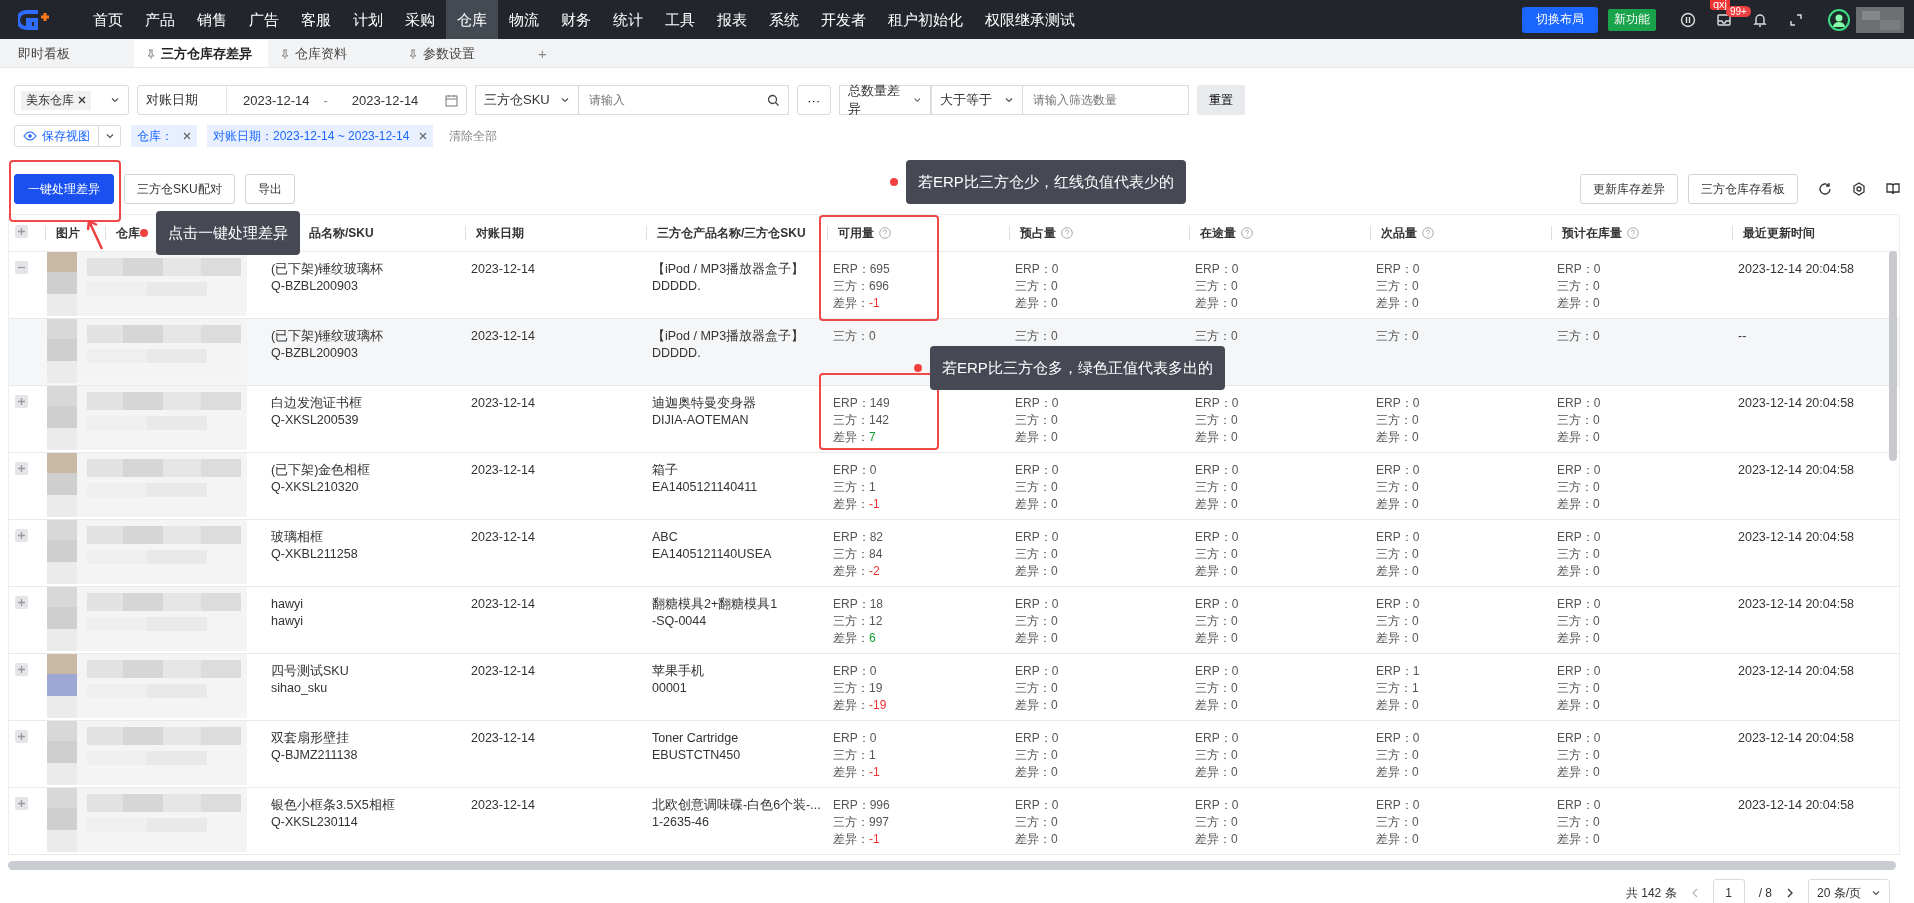 Image resolution: width=1914 pixels, height=903 pixels. Describe the element at coordinates (1688, 19) in the screenshot. I see `pause-icon` at that location.